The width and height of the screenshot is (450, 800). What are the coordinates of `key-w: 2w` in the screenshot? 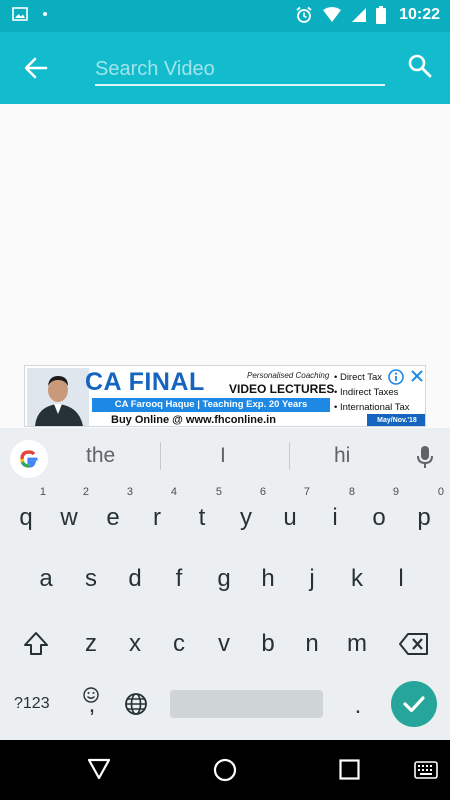 It's located at (69, 509).